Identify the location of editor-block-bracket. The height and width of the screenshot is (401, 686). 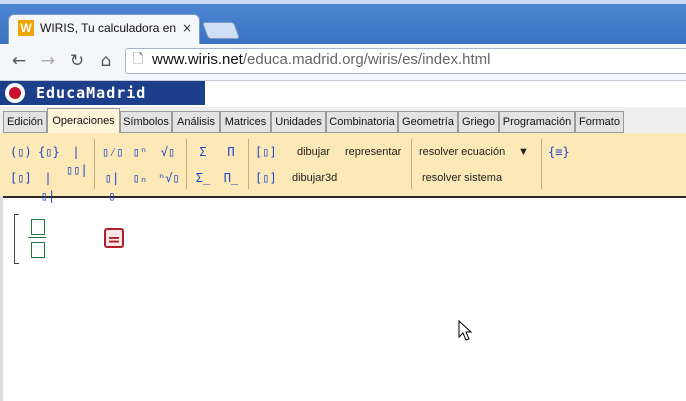
(16, 239).